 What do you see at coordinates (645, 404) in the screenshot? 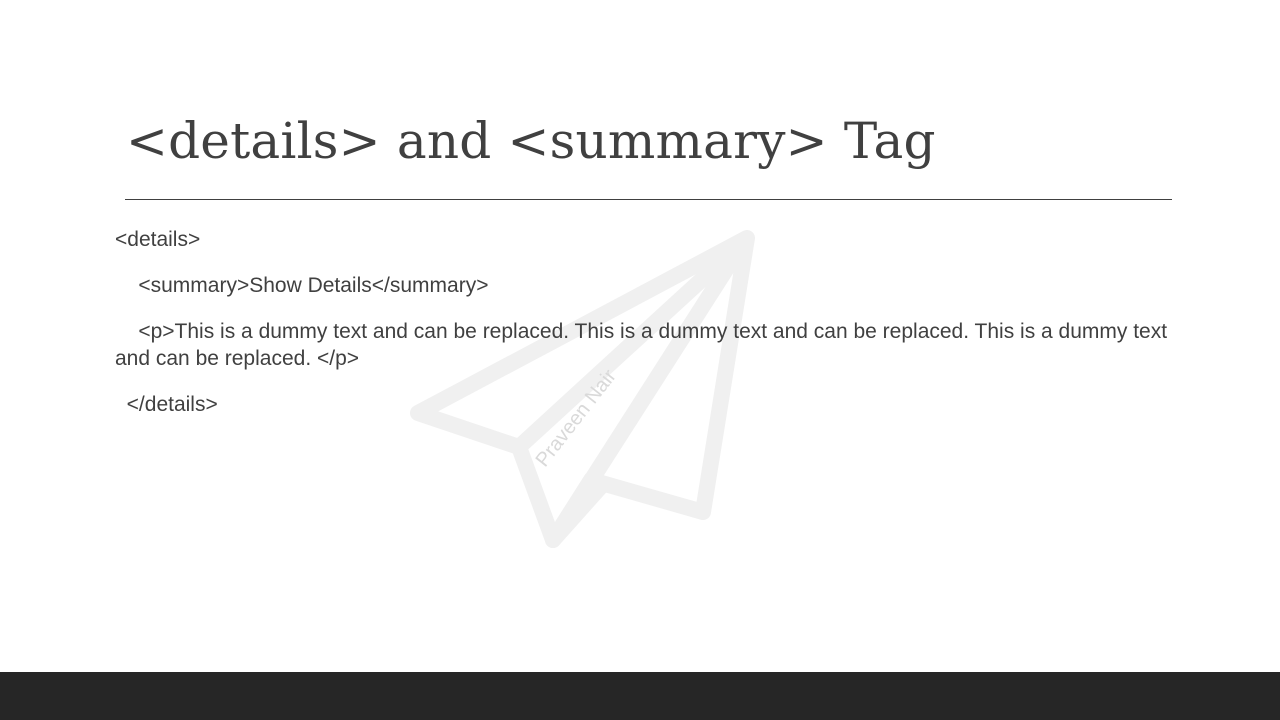
I see `code-line: </details>` at bounding box center [645, 404].